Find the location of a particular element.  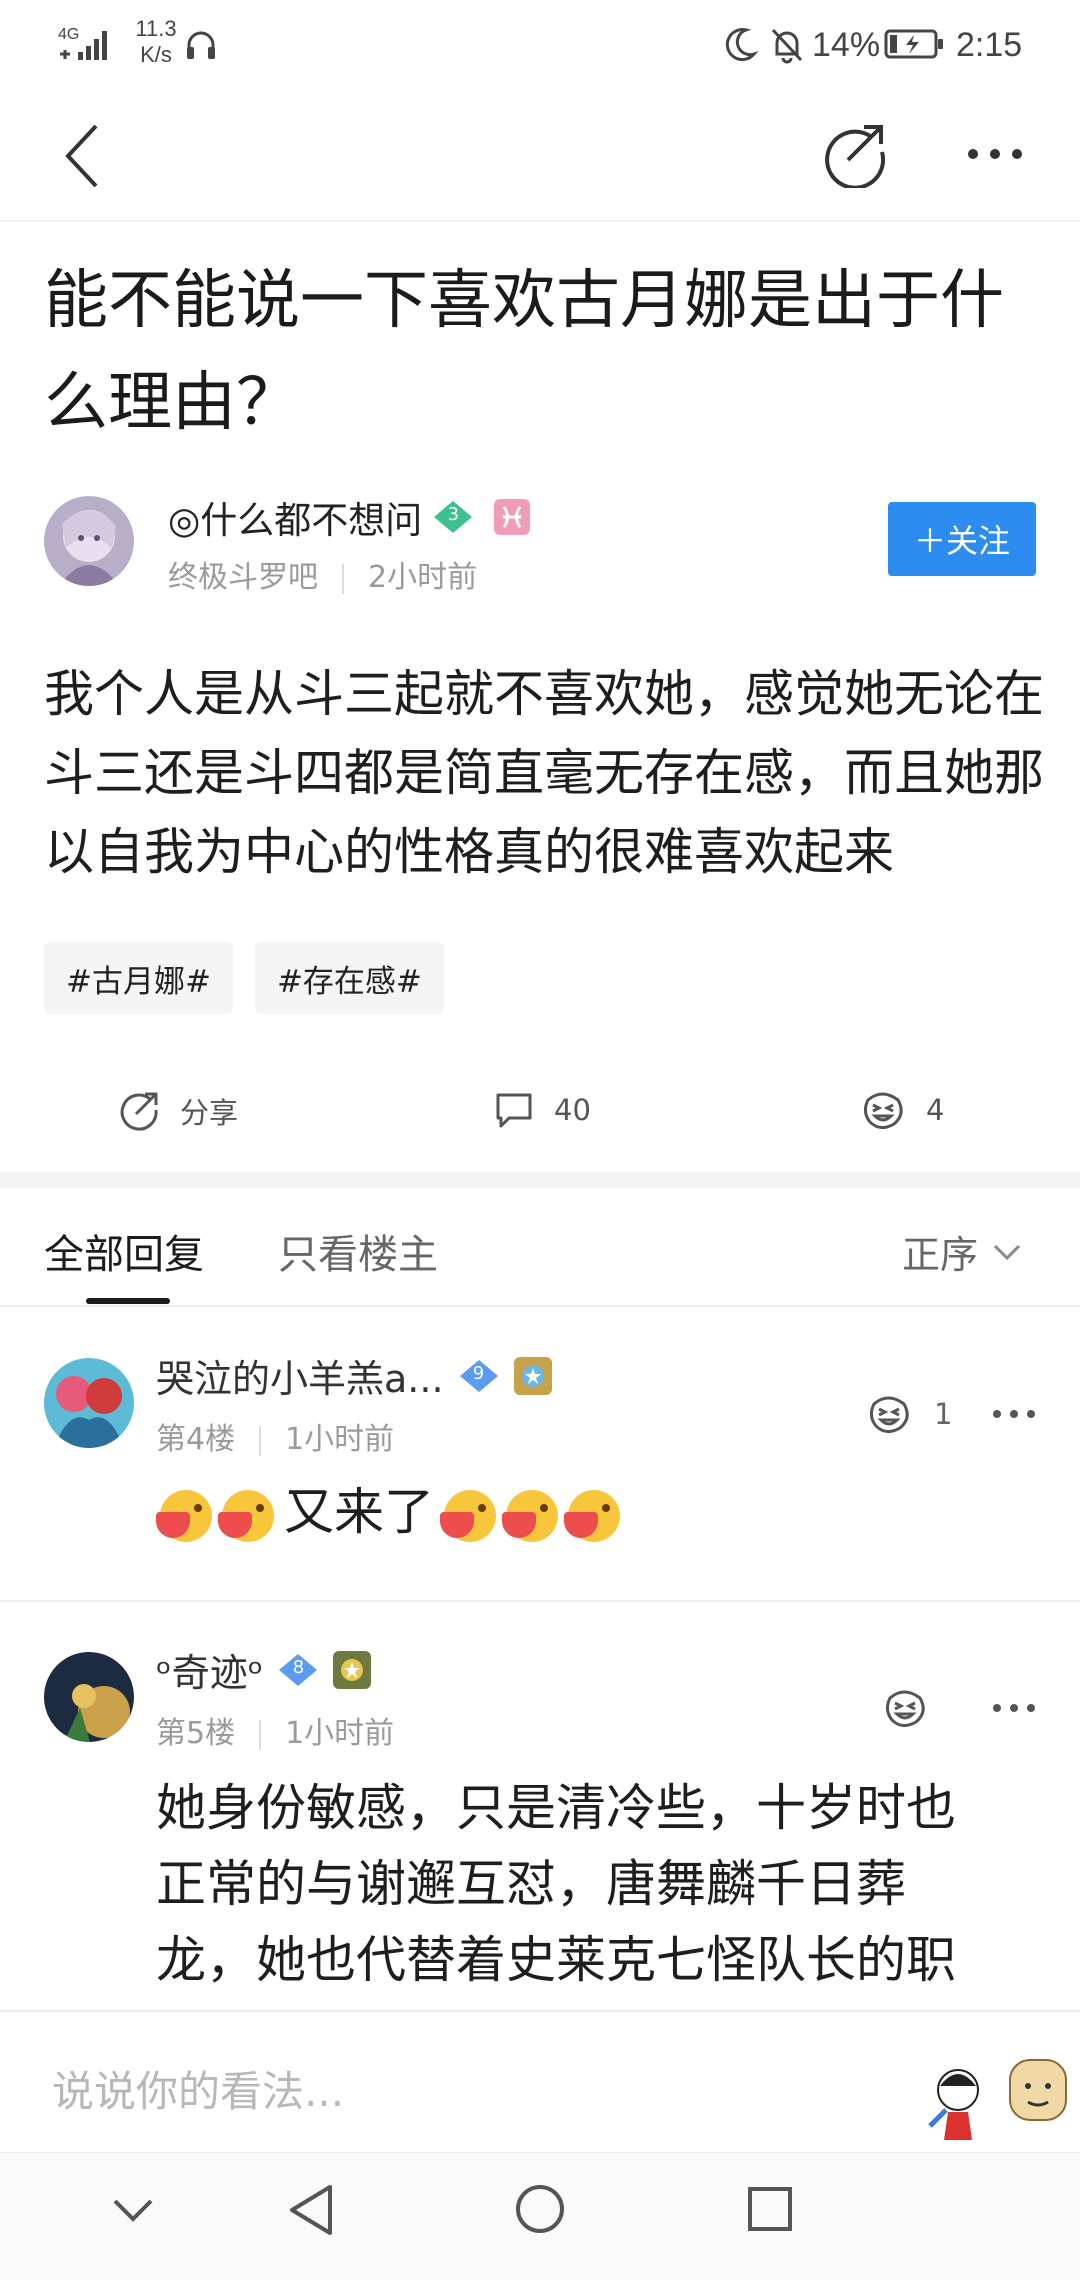

comment-icon is located at coordinates (514, 1110).